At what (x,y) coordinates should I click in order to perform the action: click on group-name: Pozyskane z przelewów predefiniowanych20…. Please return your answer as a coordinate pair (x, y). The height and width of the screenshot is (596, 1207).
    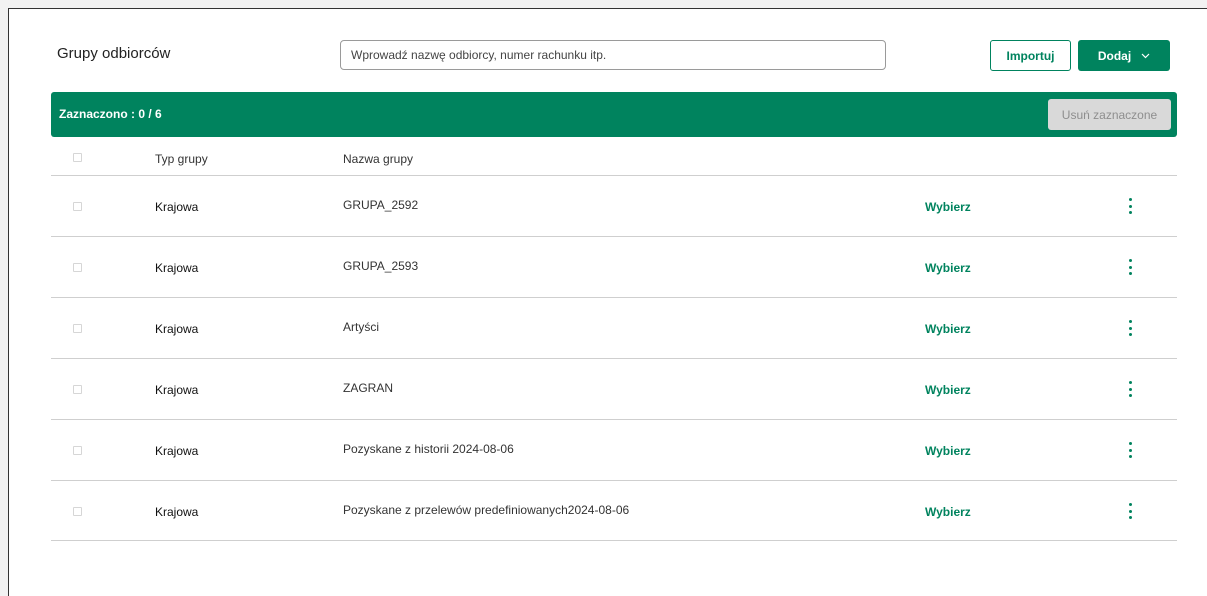
    Looking at the image, I should click on (486, 510).